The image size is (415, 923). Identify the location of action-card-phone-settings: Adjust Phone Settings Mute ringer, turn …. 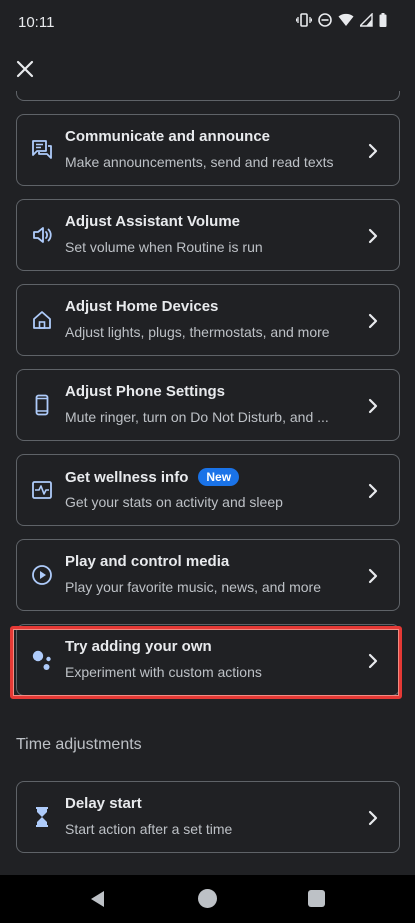
(208, 405).